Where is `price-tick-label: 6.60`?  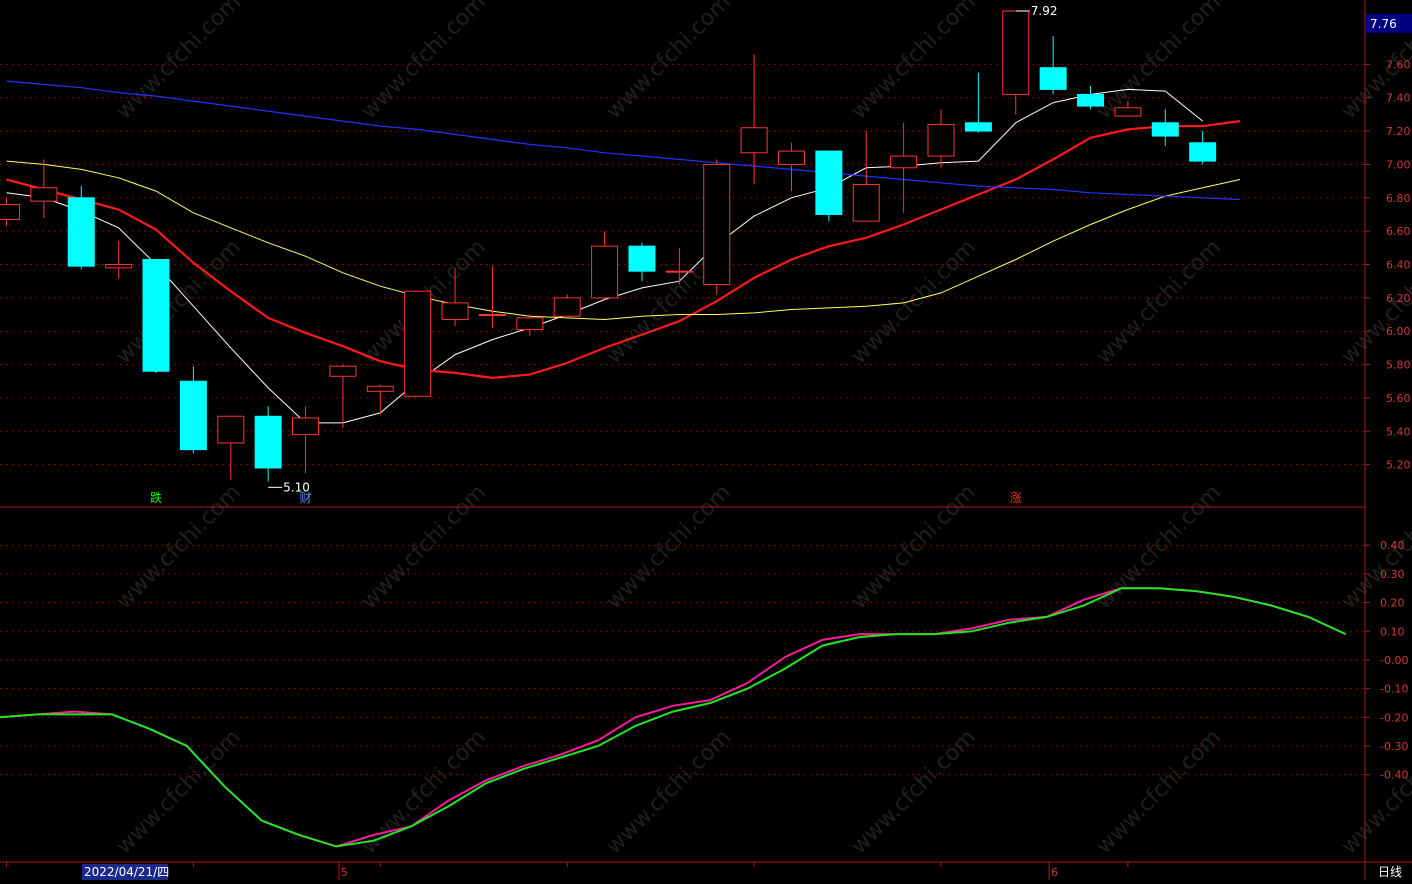
price-tick-label: 6.60 is located at coordinates (1398, 231).